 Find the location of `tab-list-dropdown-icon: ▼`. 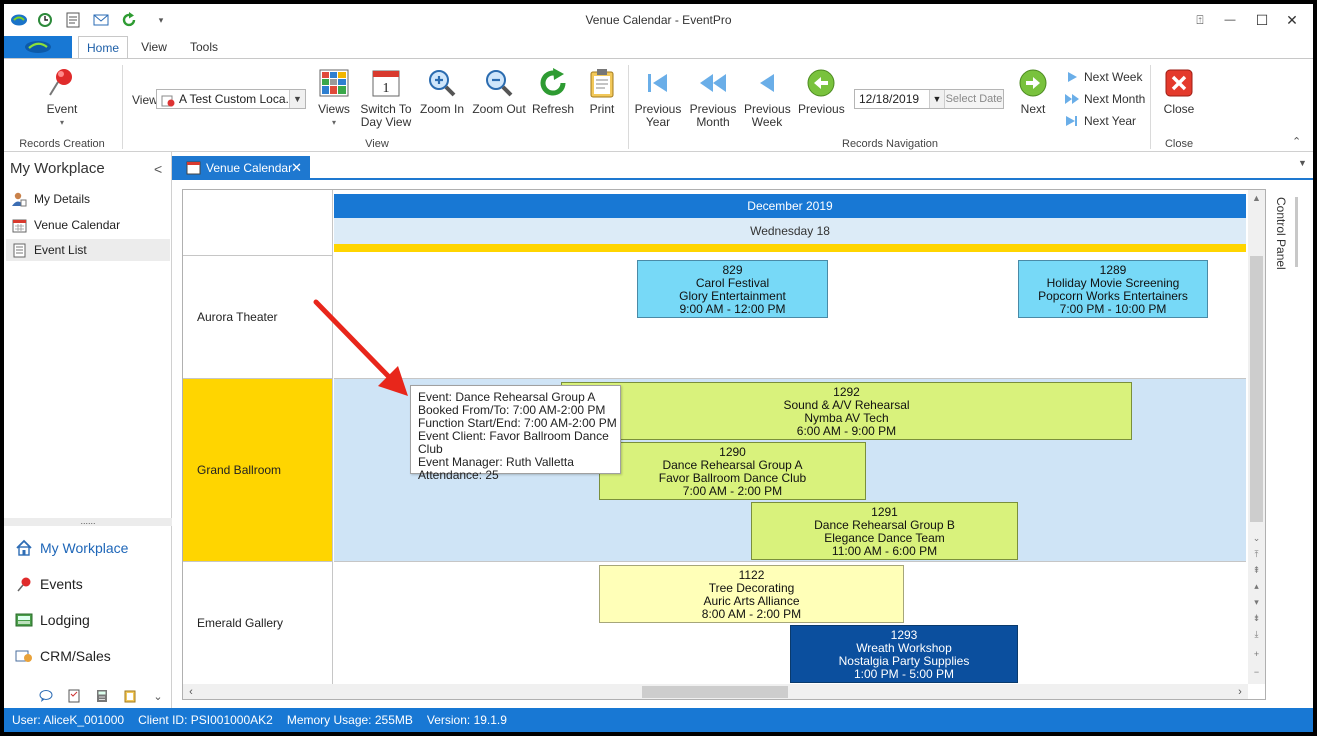

tab-list-dropdown-icon: ▼ is located at coordinates (1302, 163).